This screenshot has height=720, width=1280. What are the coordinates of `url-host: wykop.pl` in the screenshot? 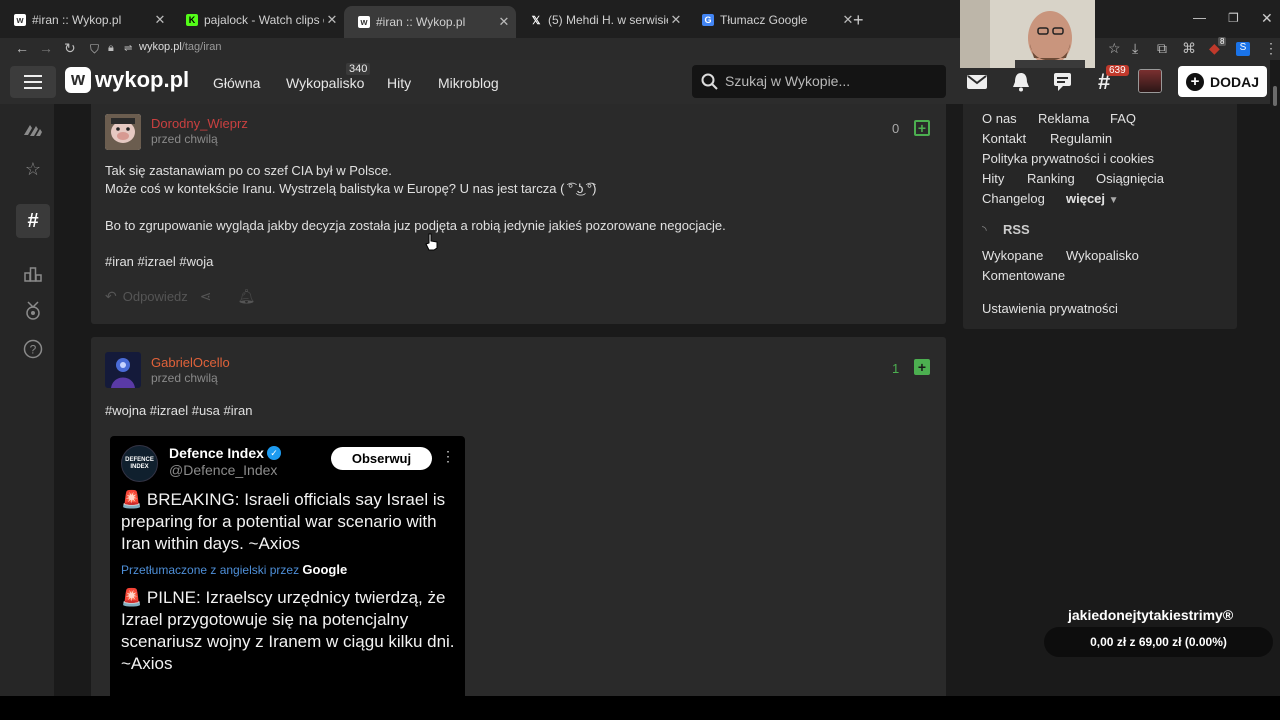 It's located at (160, 47).